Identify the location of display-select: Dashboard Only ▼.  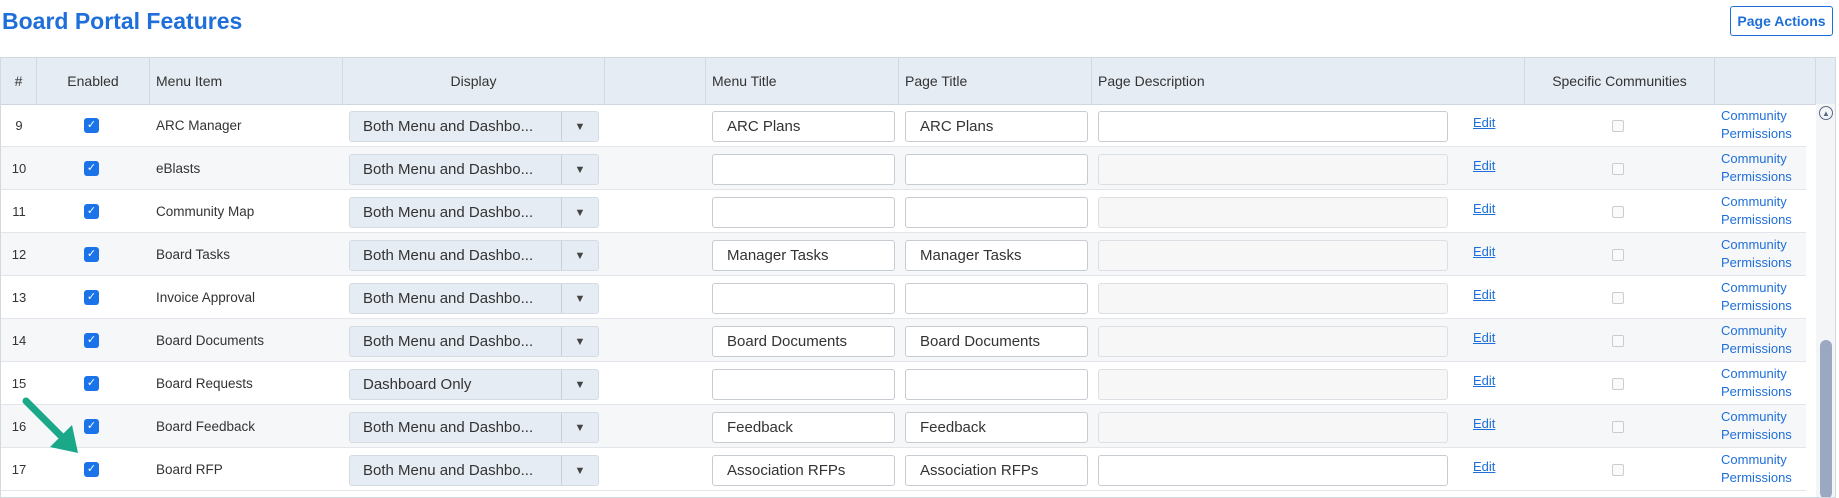
(474, 384).